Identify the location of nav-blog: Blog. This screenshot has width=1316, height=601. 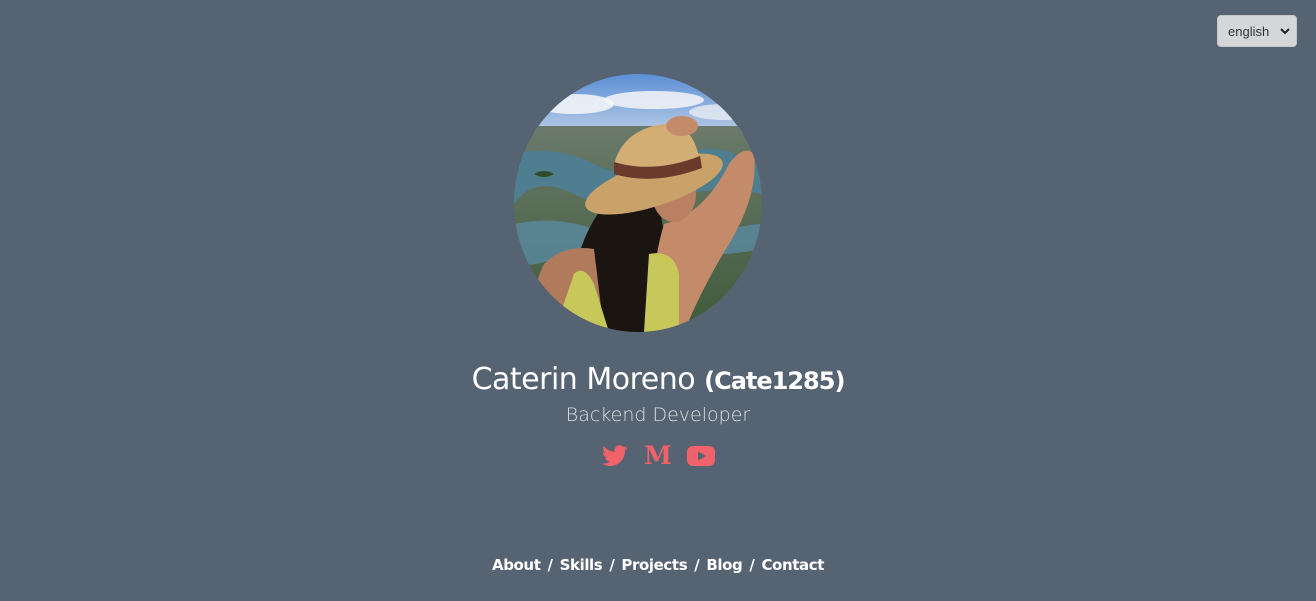
(724, 565).